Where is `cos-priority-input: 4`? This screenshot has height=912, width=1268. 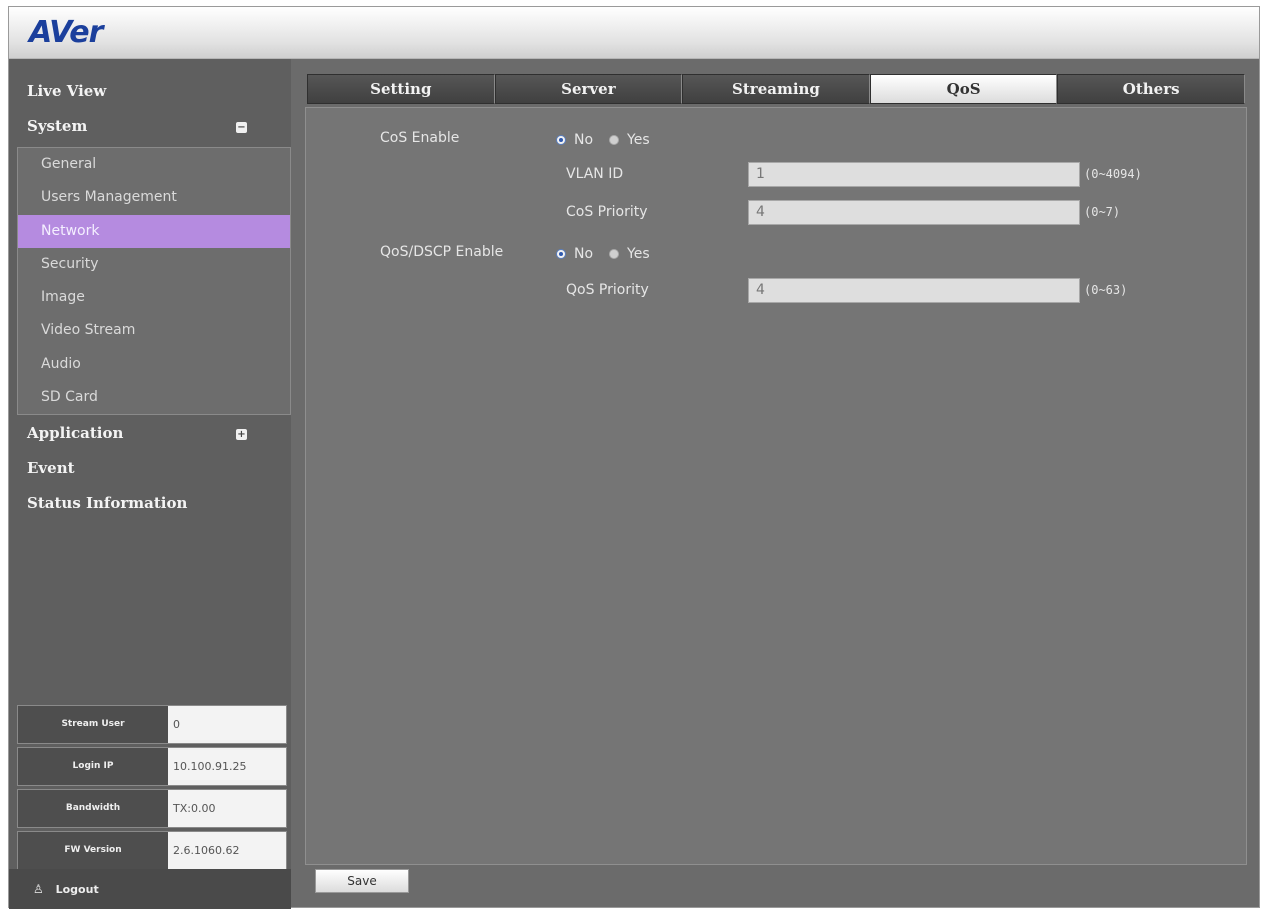 cos-priority-input: 4 is located at coordinates (914, 212).